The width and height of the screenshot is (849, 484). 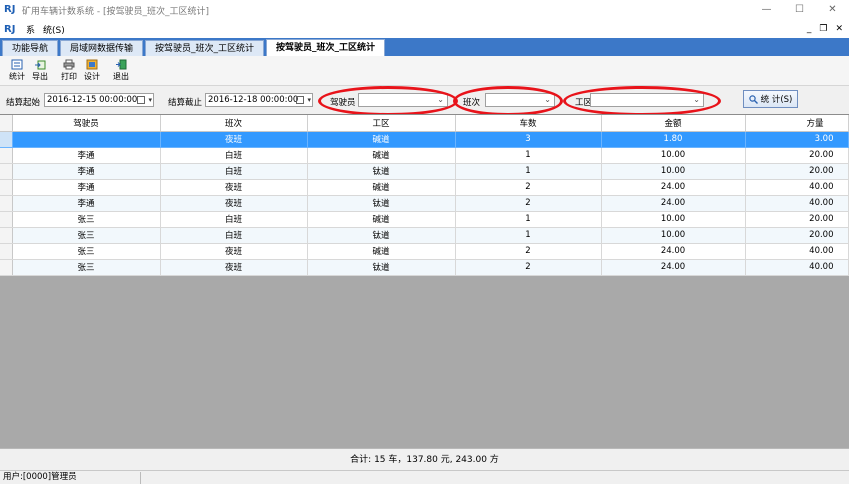 What do you see at coordinates (673, 139) in the screenshot?
I see `cell-amount: 1.80` at bounding box center [673, 139].